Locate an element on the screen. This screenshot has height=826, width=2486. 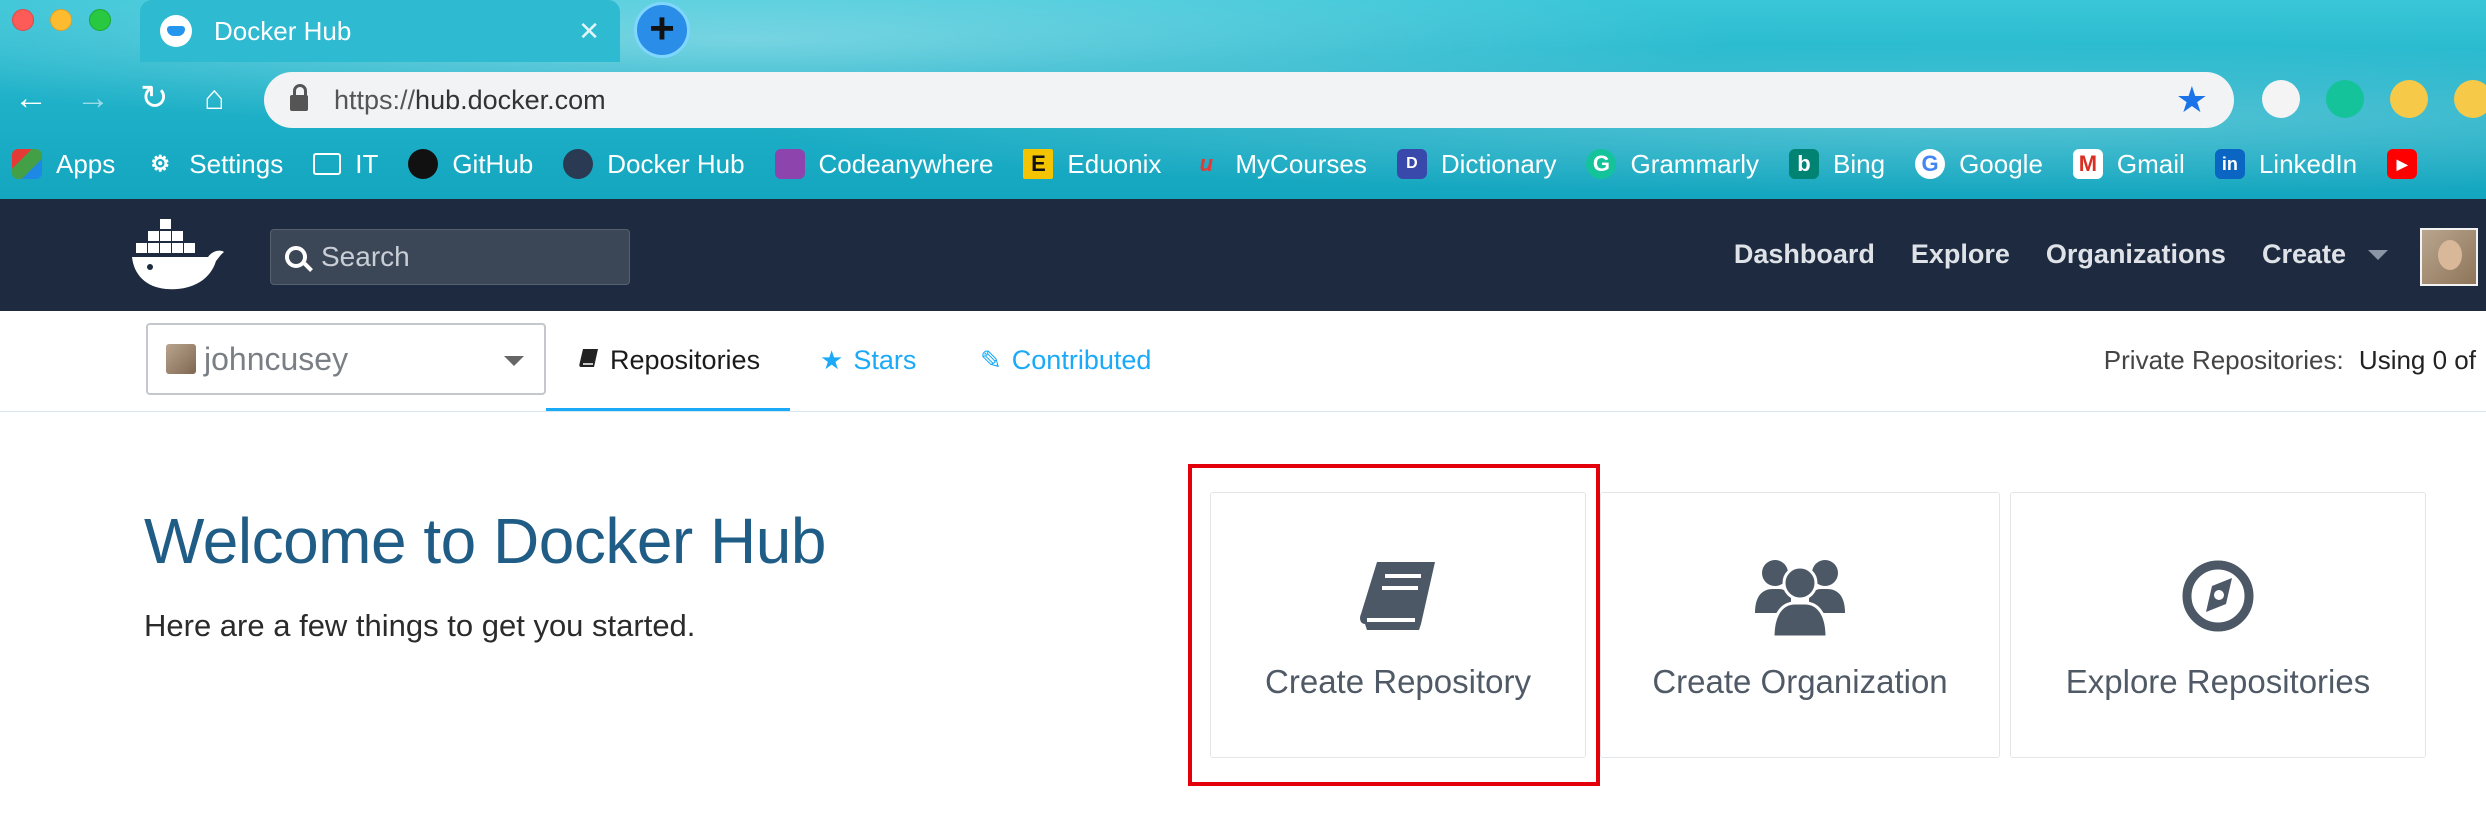
bookmark-youtube: ▶ is located at coordinates (2409, 164).